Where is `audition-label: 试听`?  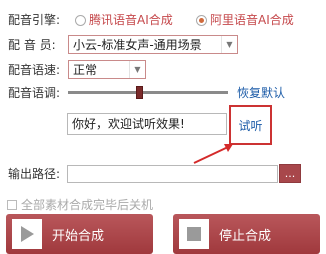 audition-label: 试听 is located at coordinates (250, 125).